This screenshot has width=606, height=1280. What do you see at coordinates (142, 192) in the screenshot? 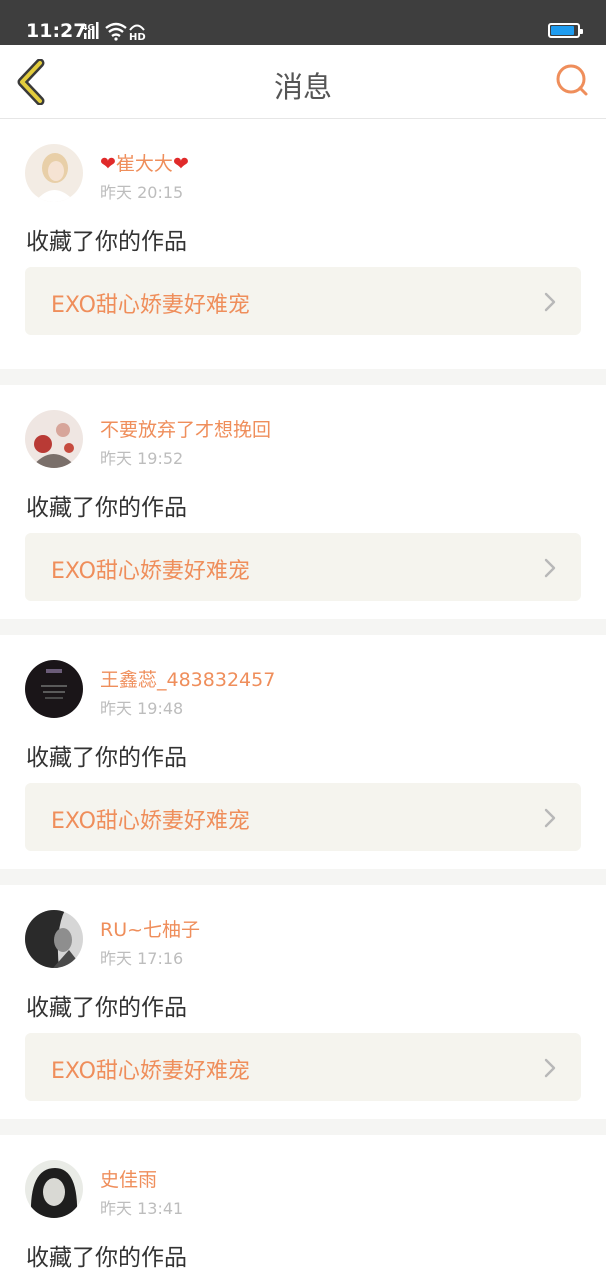
I see `timestamp: 昨天 20:15` at bounding box center [142, 192].